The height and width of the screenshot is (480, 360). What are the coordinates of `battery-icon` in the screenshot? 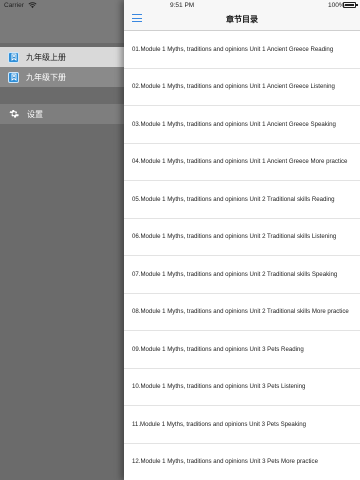 It's located at (350, 5).